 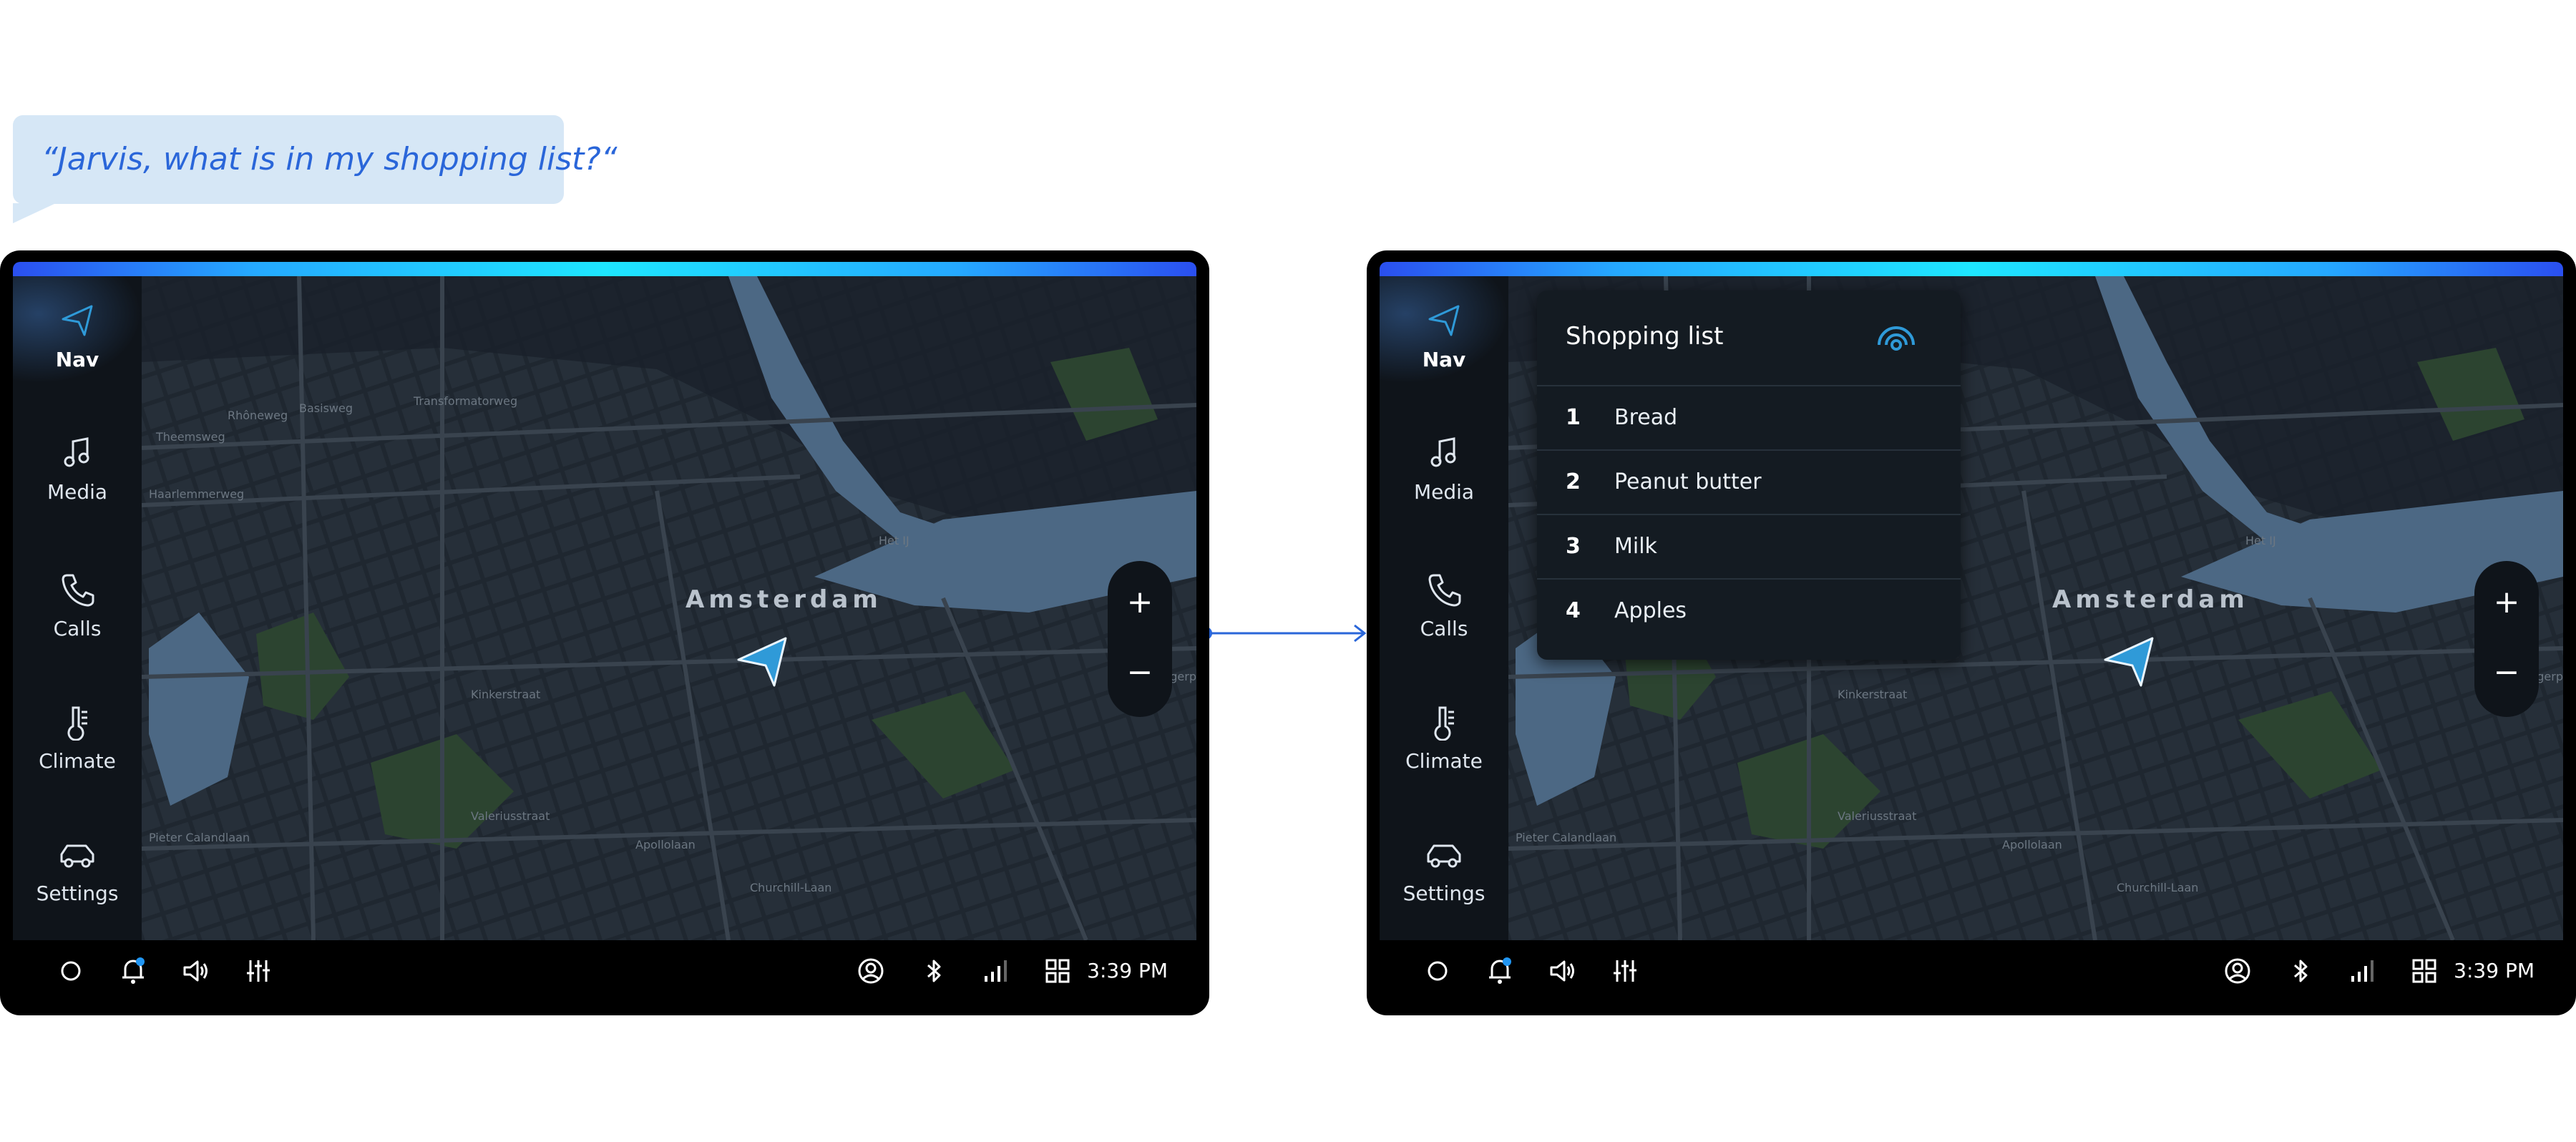 I want to click on street-label: Basisweg, so click(x=326, y=408).